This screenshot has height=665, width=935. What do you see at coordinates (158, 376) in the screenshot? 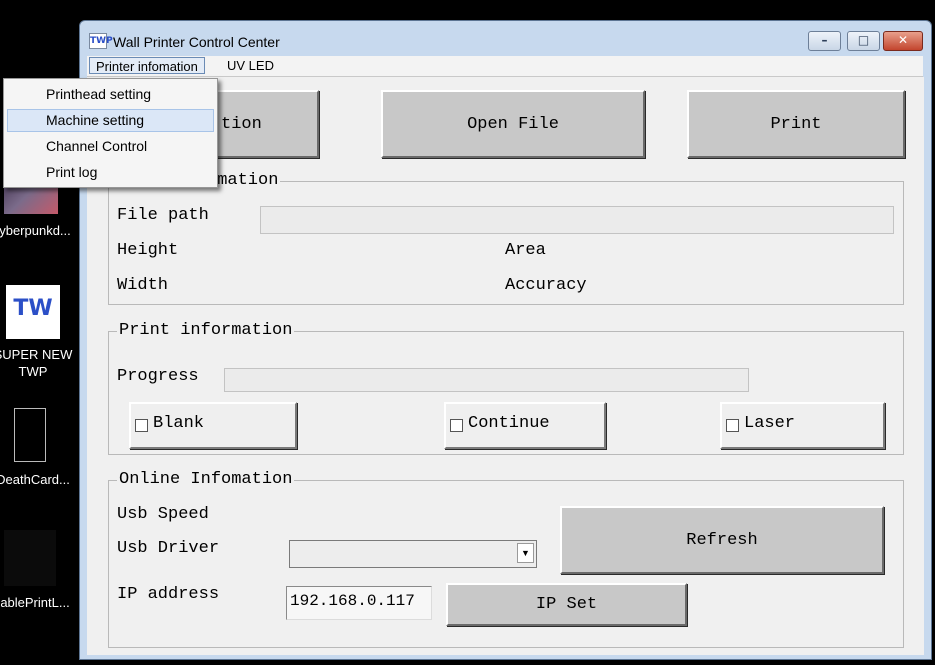
I see `progress-label: Progress` at bounding box center [158, 376].